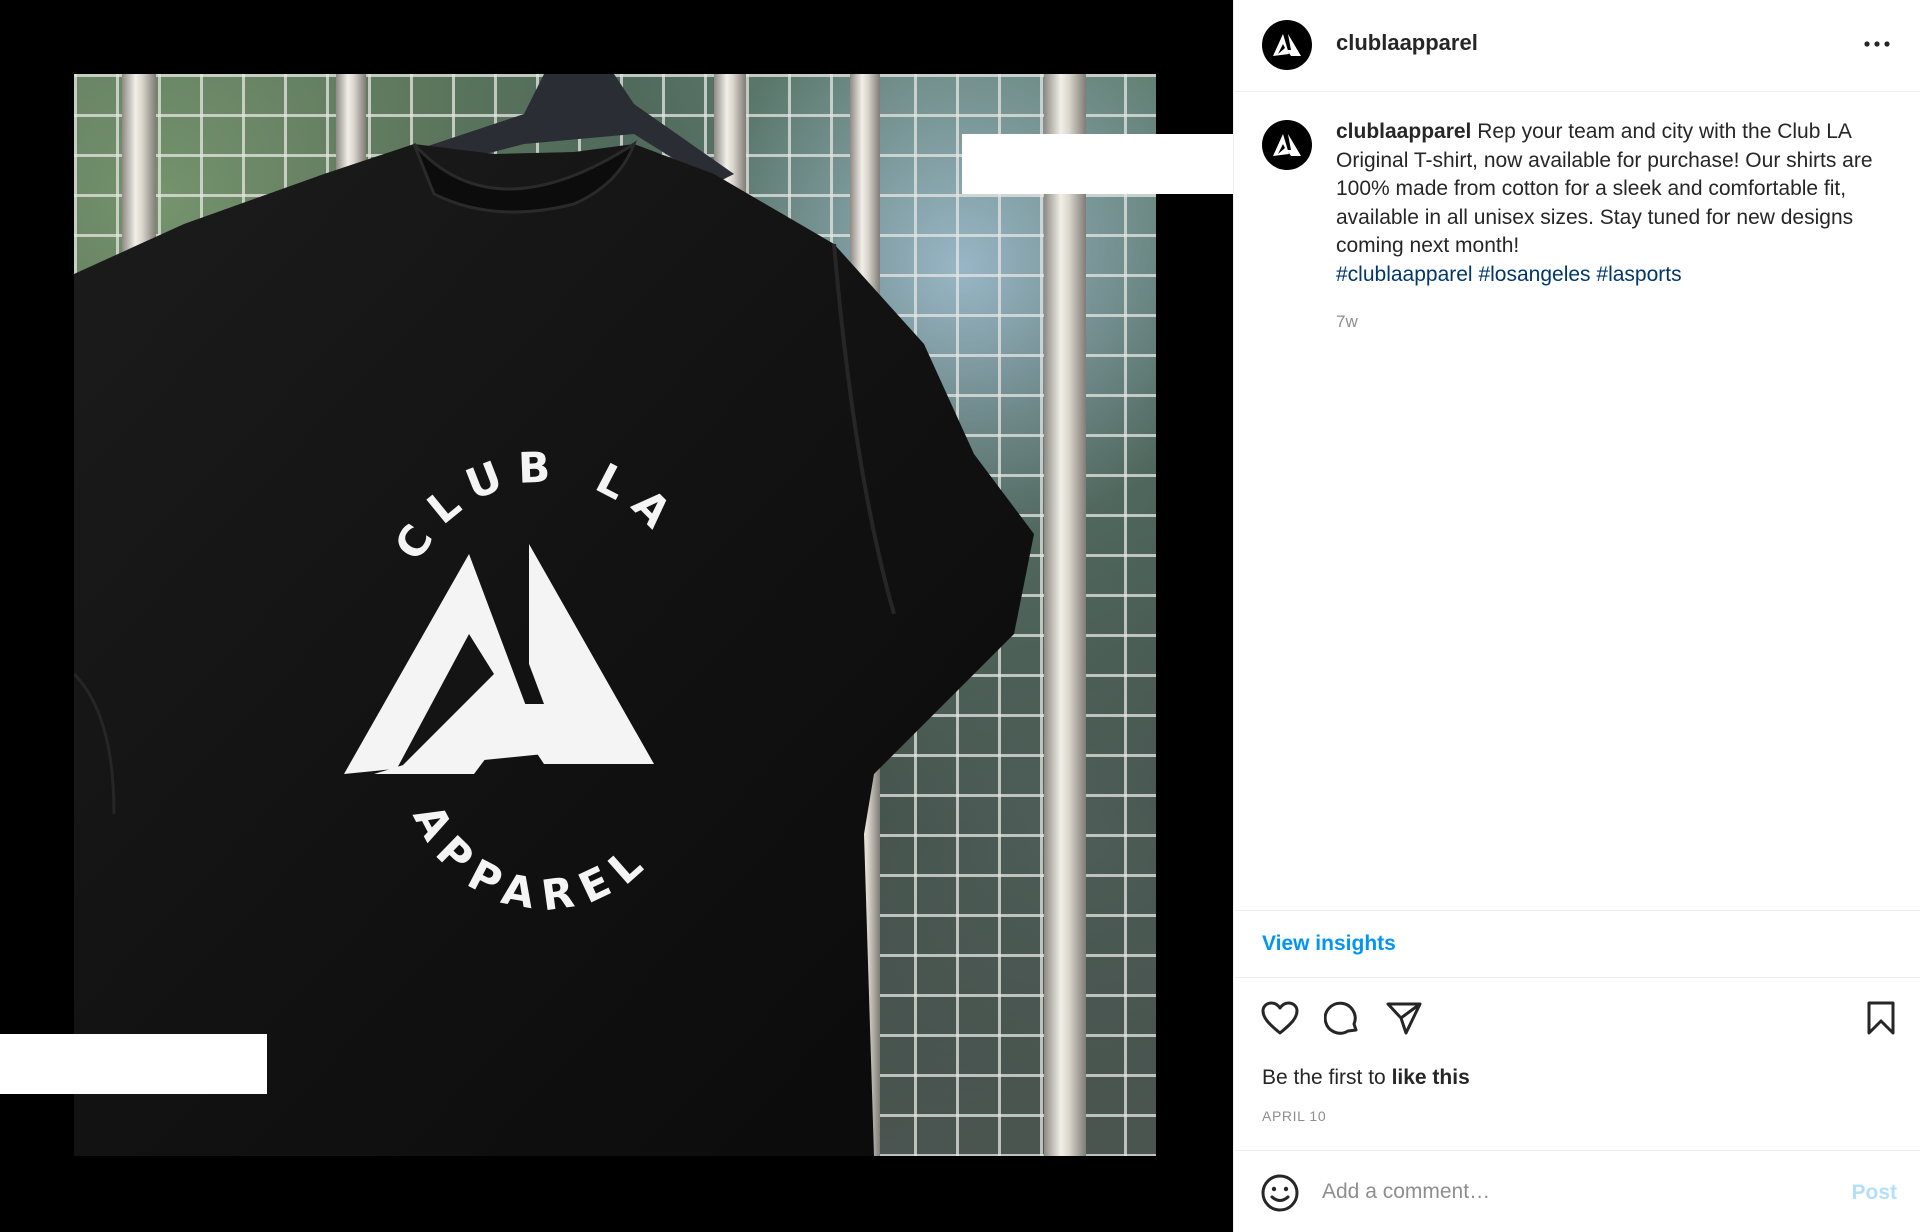 Image resolution: width=1920 pixels, height=1232 pixels. Describe the element at coordinates (1294, 1116) in the screenshot. I see `post-date: APRIL 10` at that location.